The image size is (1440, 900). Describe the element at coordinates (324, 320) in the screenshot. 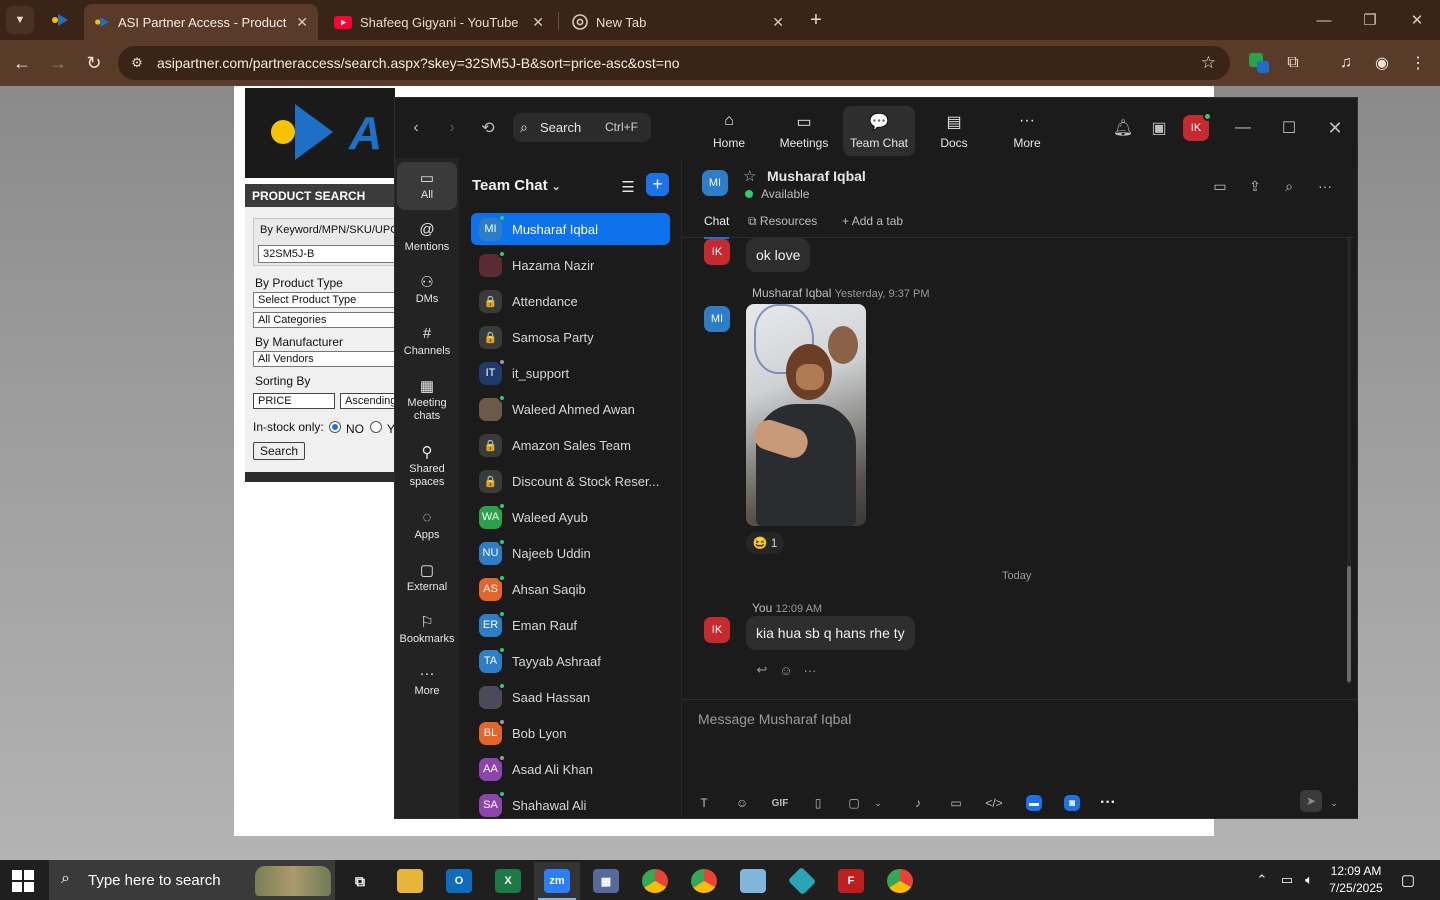

I see `category-select: All Categories` at that location.